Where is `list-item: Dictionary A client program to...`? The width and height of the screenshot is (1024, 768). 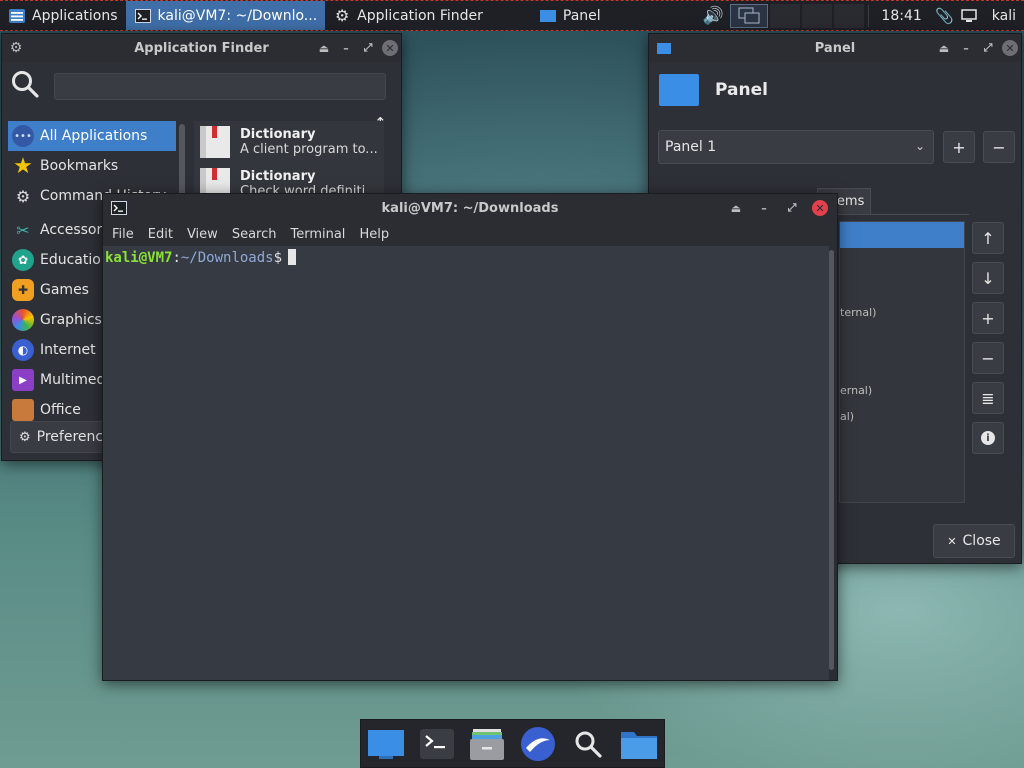
list-item: Dictionary A client program to... is located at coordinates (289, 142).